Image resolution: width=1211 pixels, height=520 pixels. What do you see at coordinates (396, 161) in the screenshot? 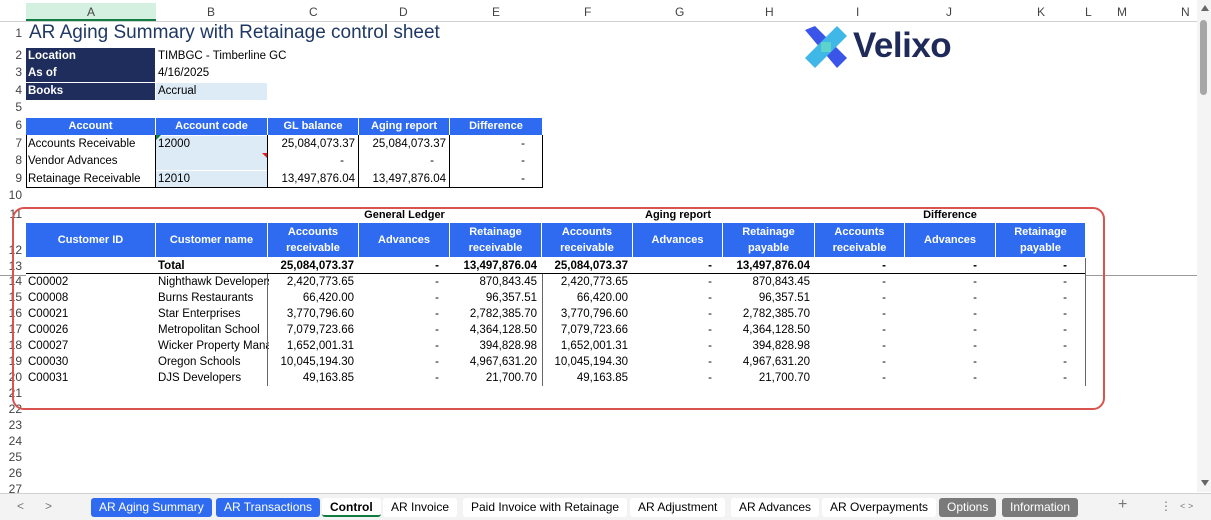
I see `control-aging-vendor-advances: -` at bounding box center [396, 161].